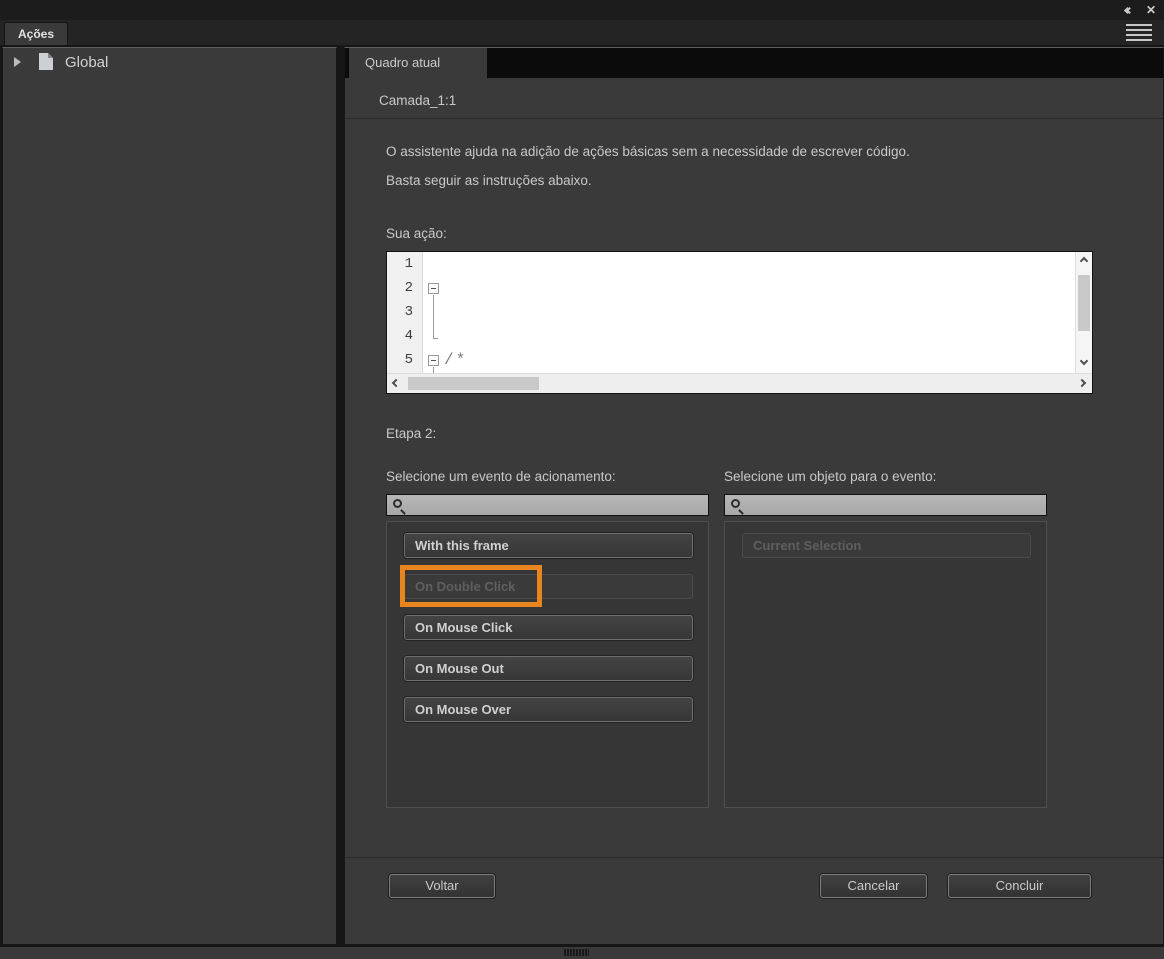  Describe the element at coordinates (754, 63) in the screenshot. I see `frame-tab-bar: Quadro atual` at that location.